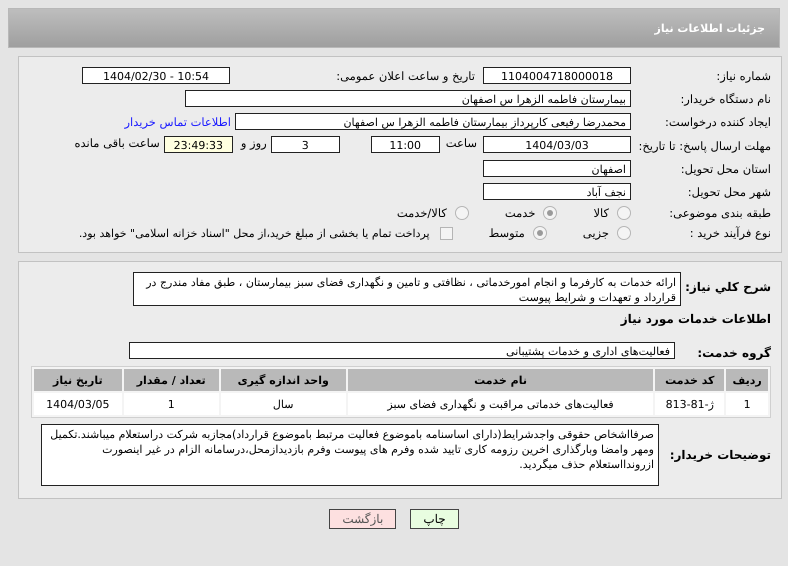 Image resolution: width=788 pixels, height=566 pixels. I want to click on print-button: چاپ, so click(434, 519).